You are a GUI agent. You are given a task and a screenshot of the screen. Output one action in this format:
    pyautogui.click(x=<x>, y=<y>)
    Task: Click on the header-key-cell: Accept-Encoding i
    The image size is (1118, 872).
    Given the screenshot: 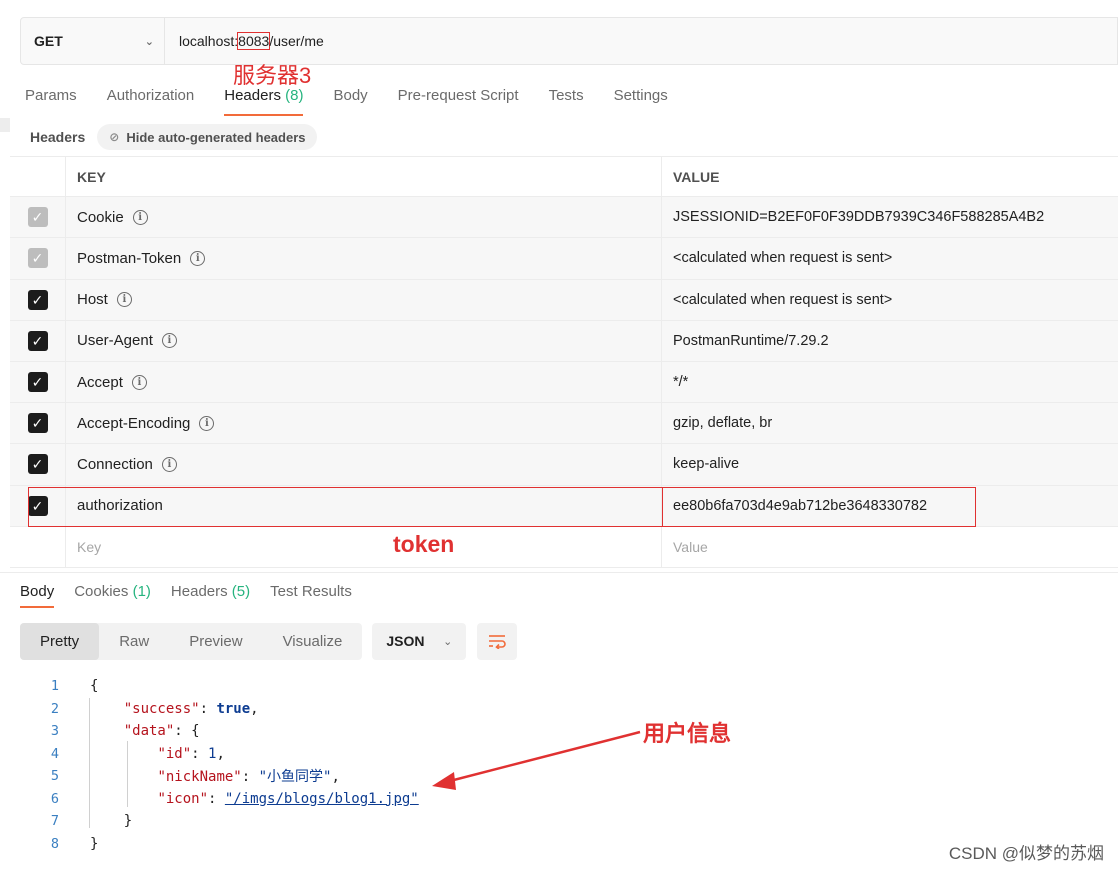 What is the action you would take?
    pyautogui.click(x=364, y=423)
    